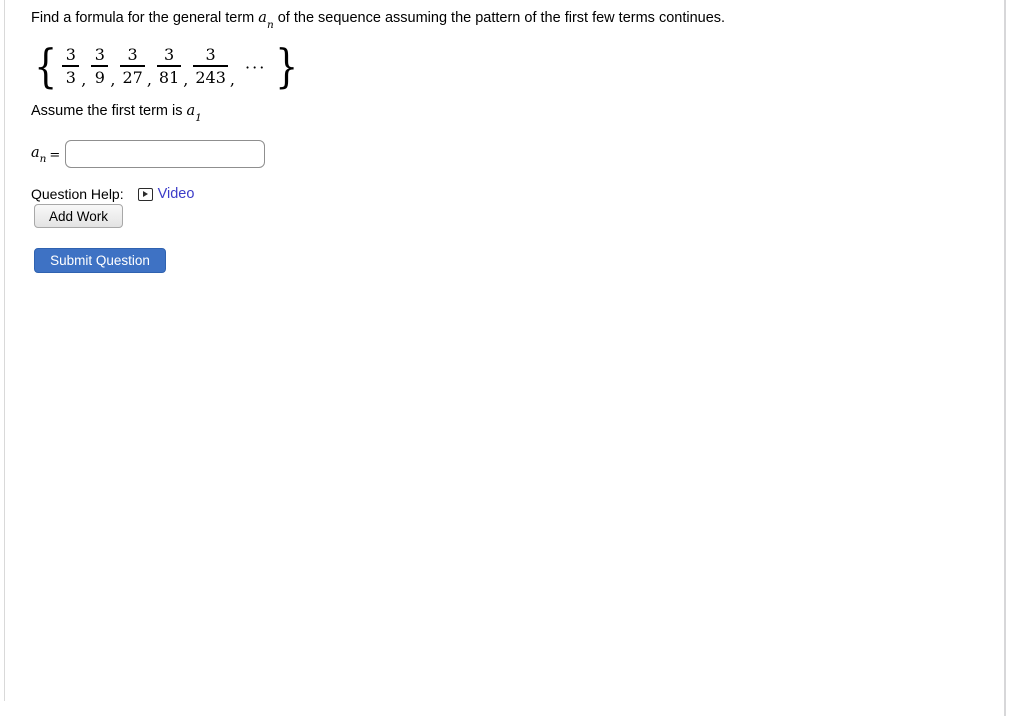 Image resolution: width=1024 pixels, height=716 pixels. I want to click on prompt-text-leading: Find a formula for the general term, so click(145, 18).